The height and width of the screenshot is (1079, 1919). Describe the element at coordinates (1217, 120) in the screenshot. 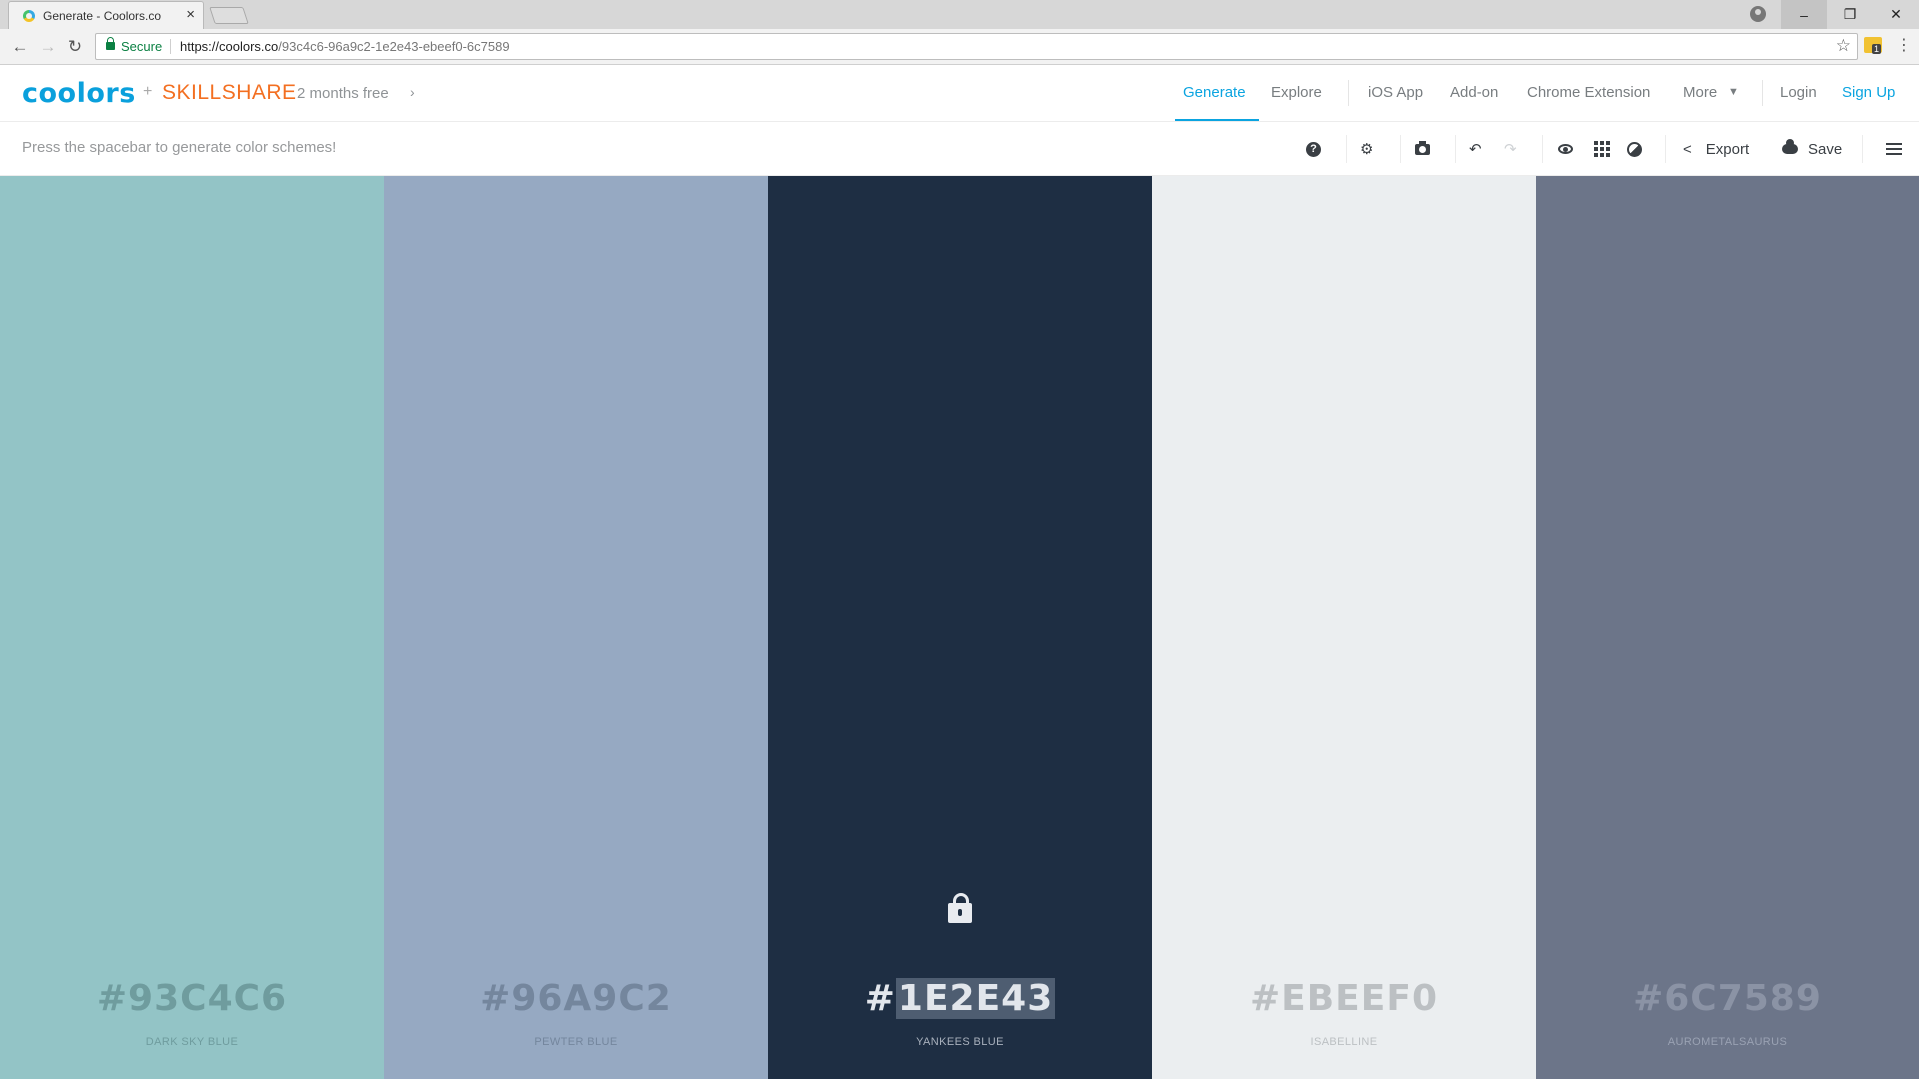

I see `active-tab-indicator` at that location.